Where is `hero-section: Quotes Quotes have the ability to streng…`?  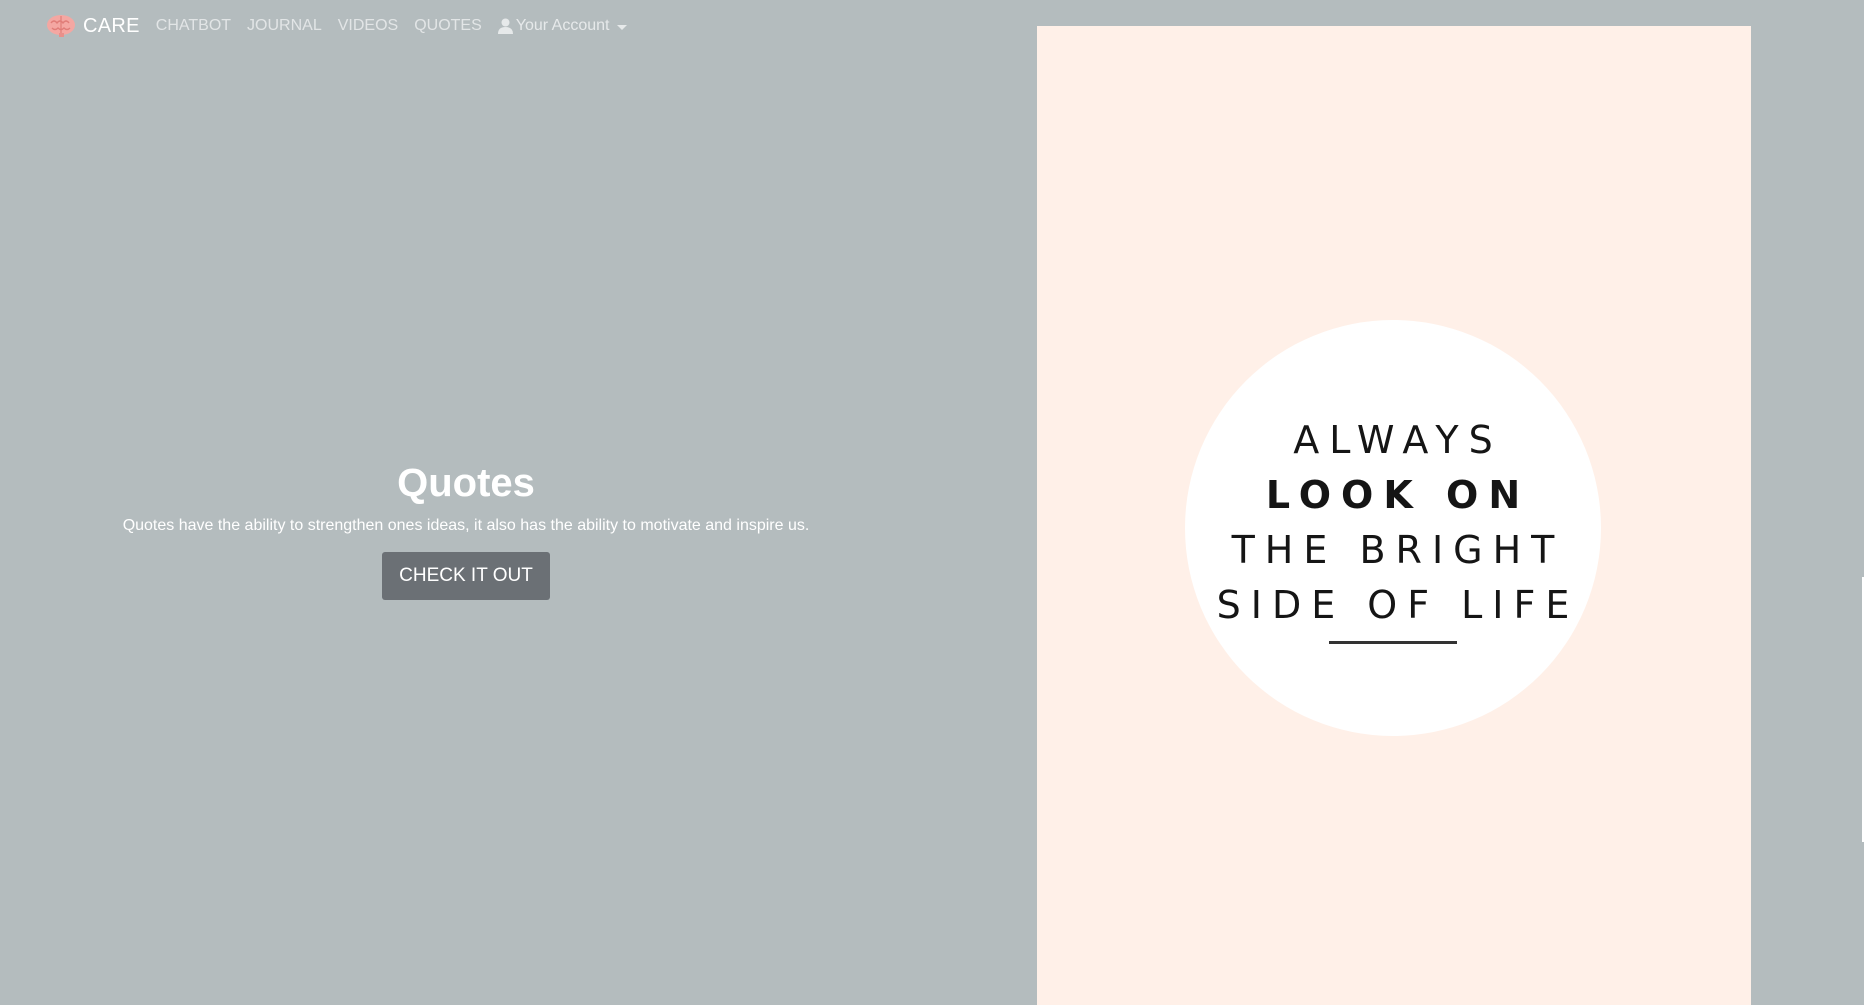
hero-section: Quotes Quotes have the ability to streng… is located at coordinates (466, 529).